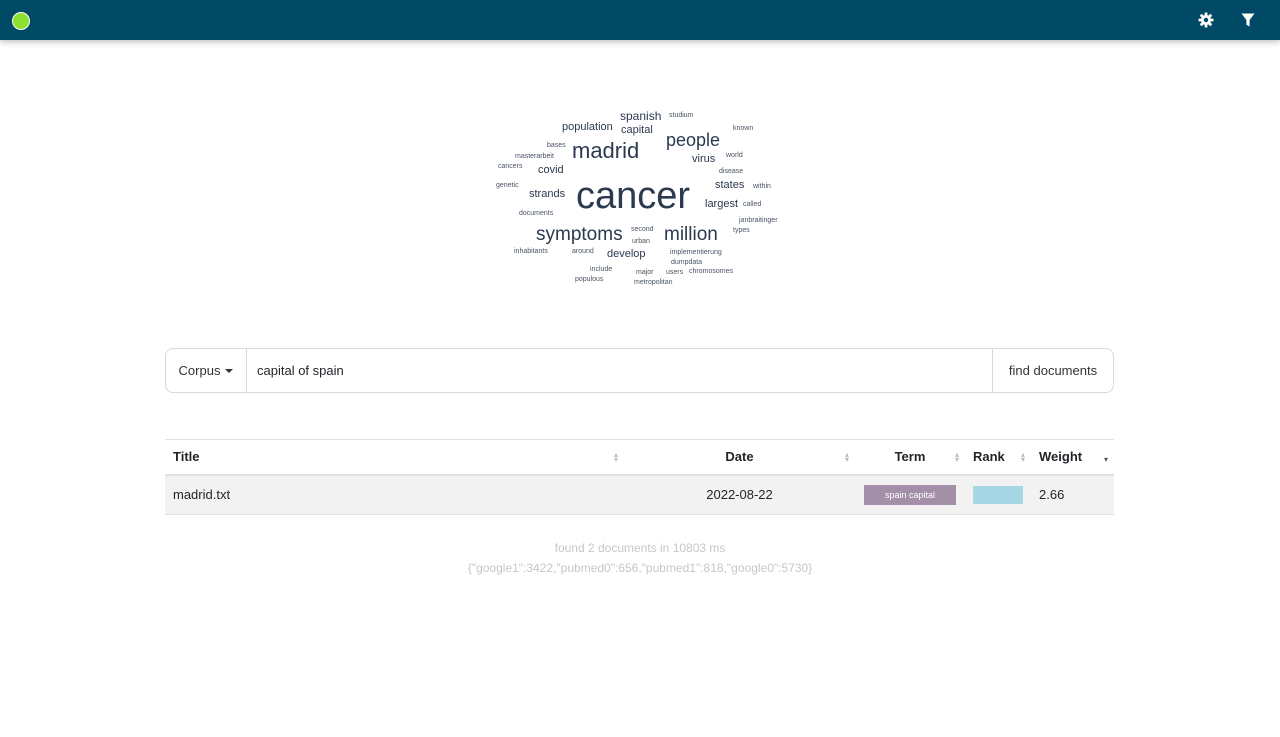 This screenshot has width=1280, height=737. What do you see at coordinates (998, 494) in the screenshot?
I see `rank-bar` at bounding box center [998, 494].